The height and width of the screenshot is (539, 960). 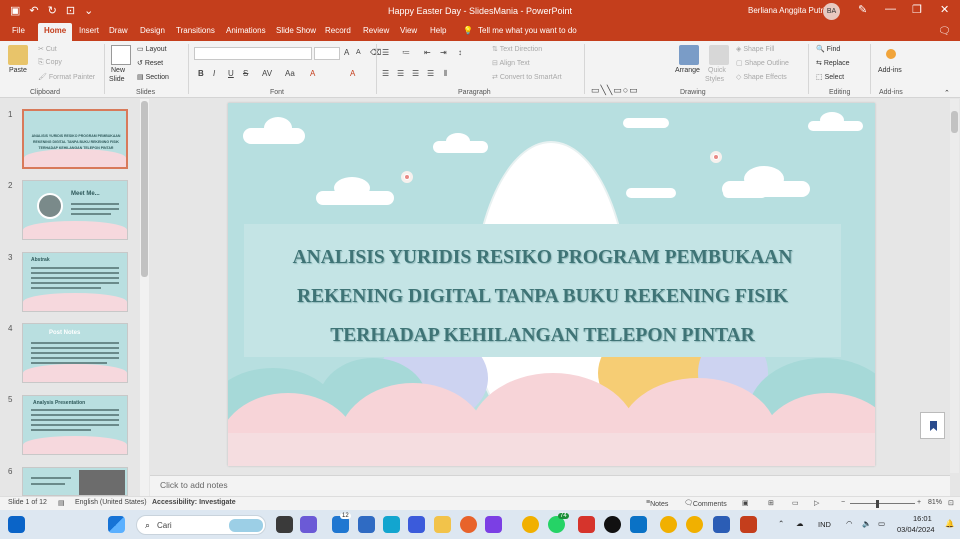 What do you see at coordinates (800, 523) in the screenshot?
I see `onedrive-icon: ☁` at bounding box center [800, 523].